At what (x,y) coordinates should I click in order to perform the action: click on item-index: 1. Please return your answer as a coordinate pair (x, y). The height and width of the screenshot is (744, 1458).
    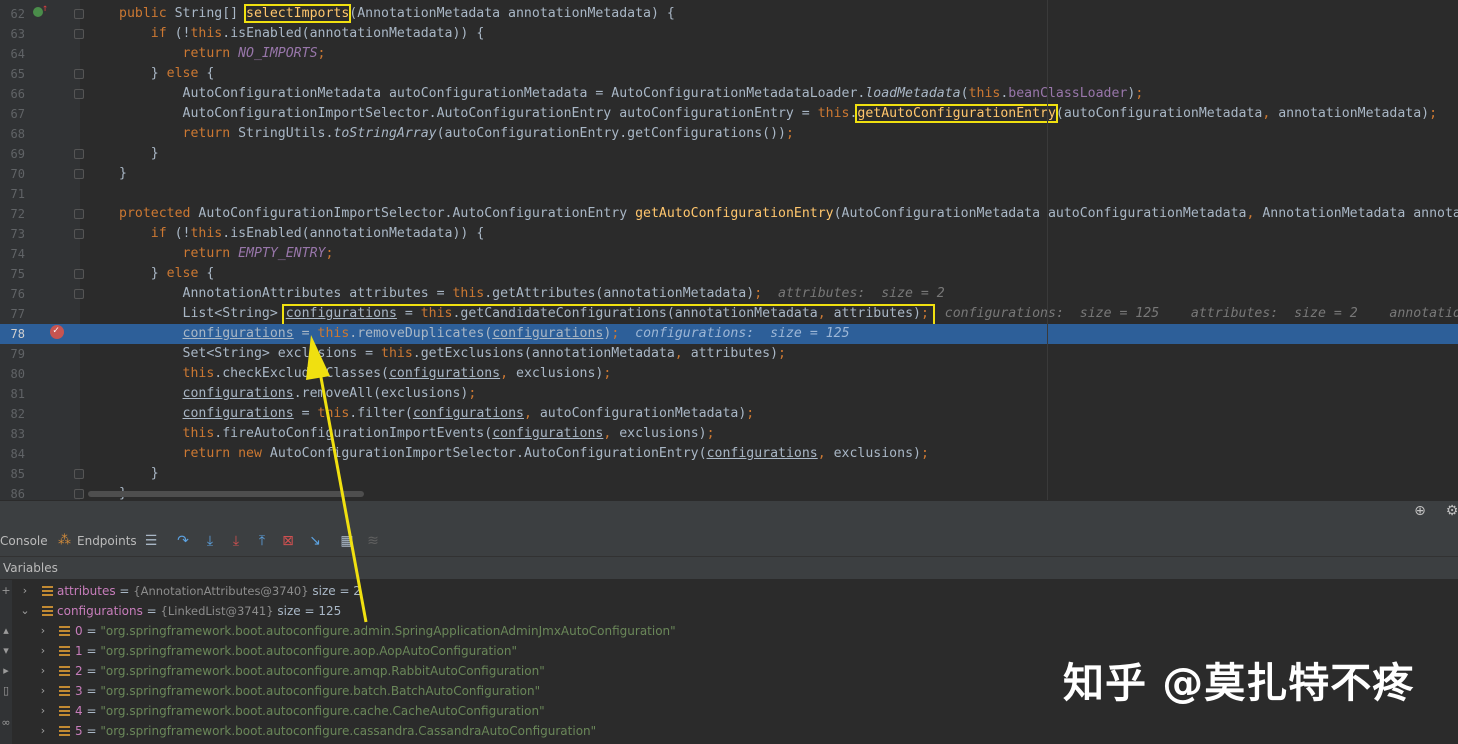
    Looking at the image, I should click on (79, 651).